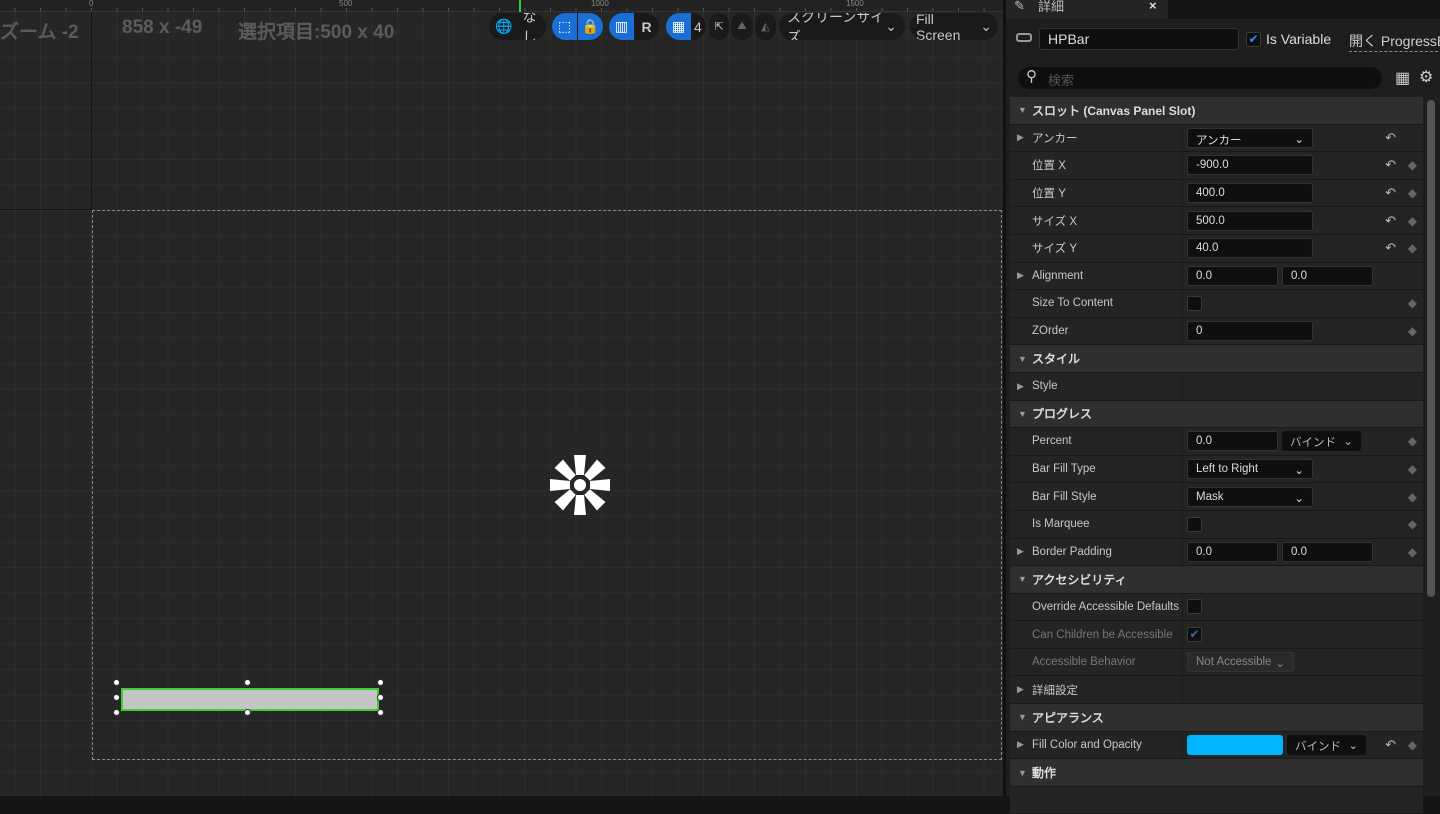  Describe the element at coordinates (1216, 414) in the screenshot. I see `section-header: ▼ プログレス` at that location.